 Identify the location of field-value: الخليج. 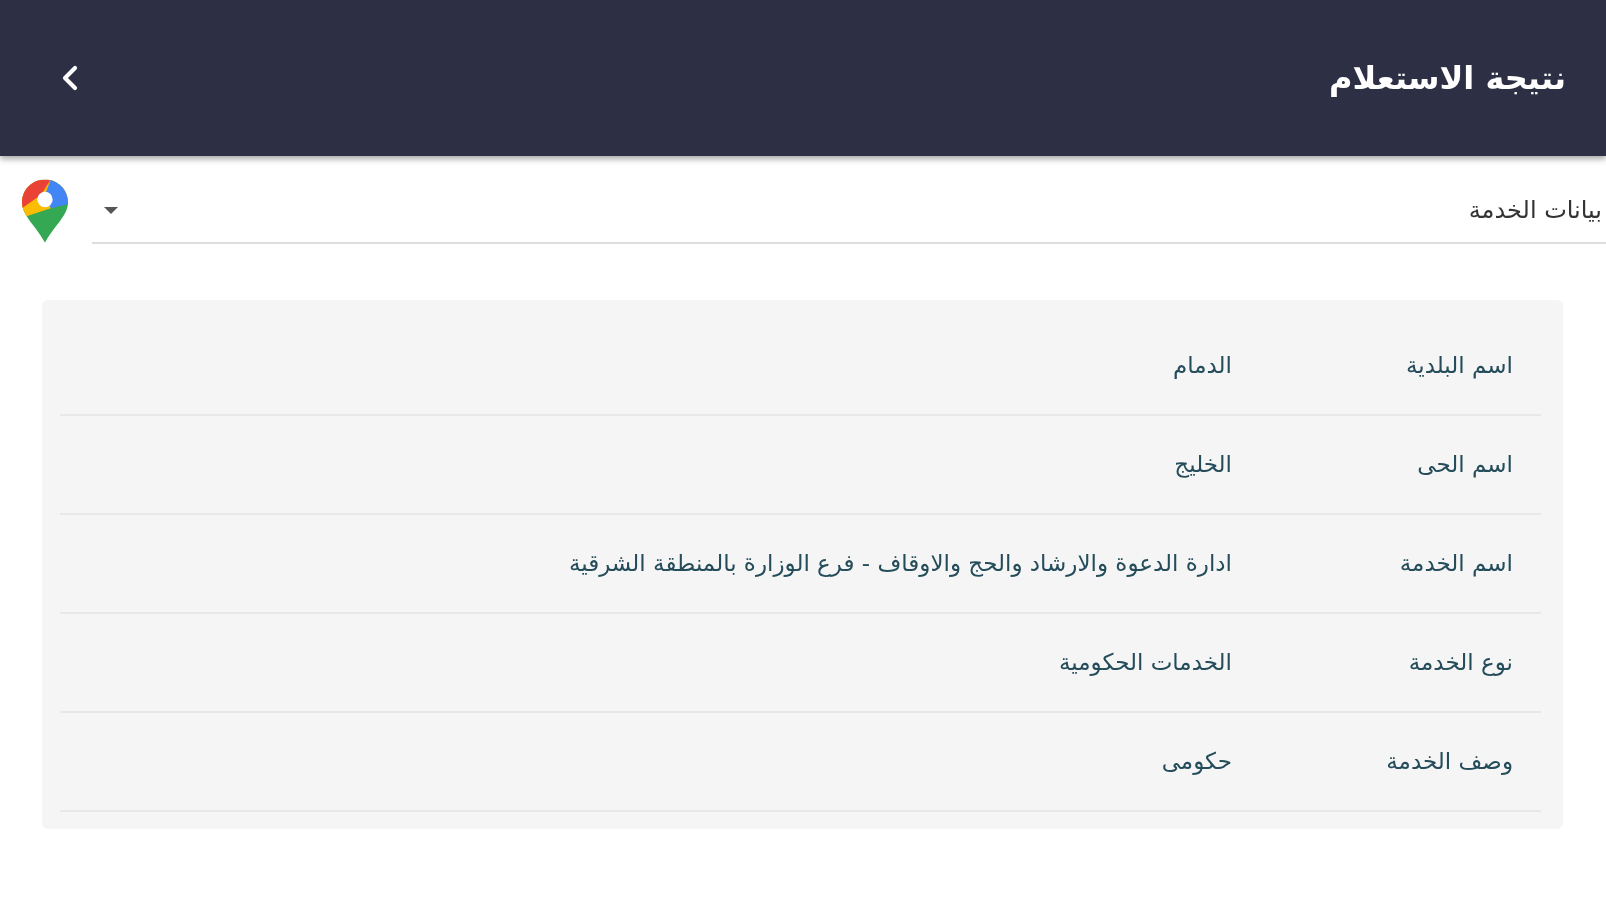
(1203, 465).